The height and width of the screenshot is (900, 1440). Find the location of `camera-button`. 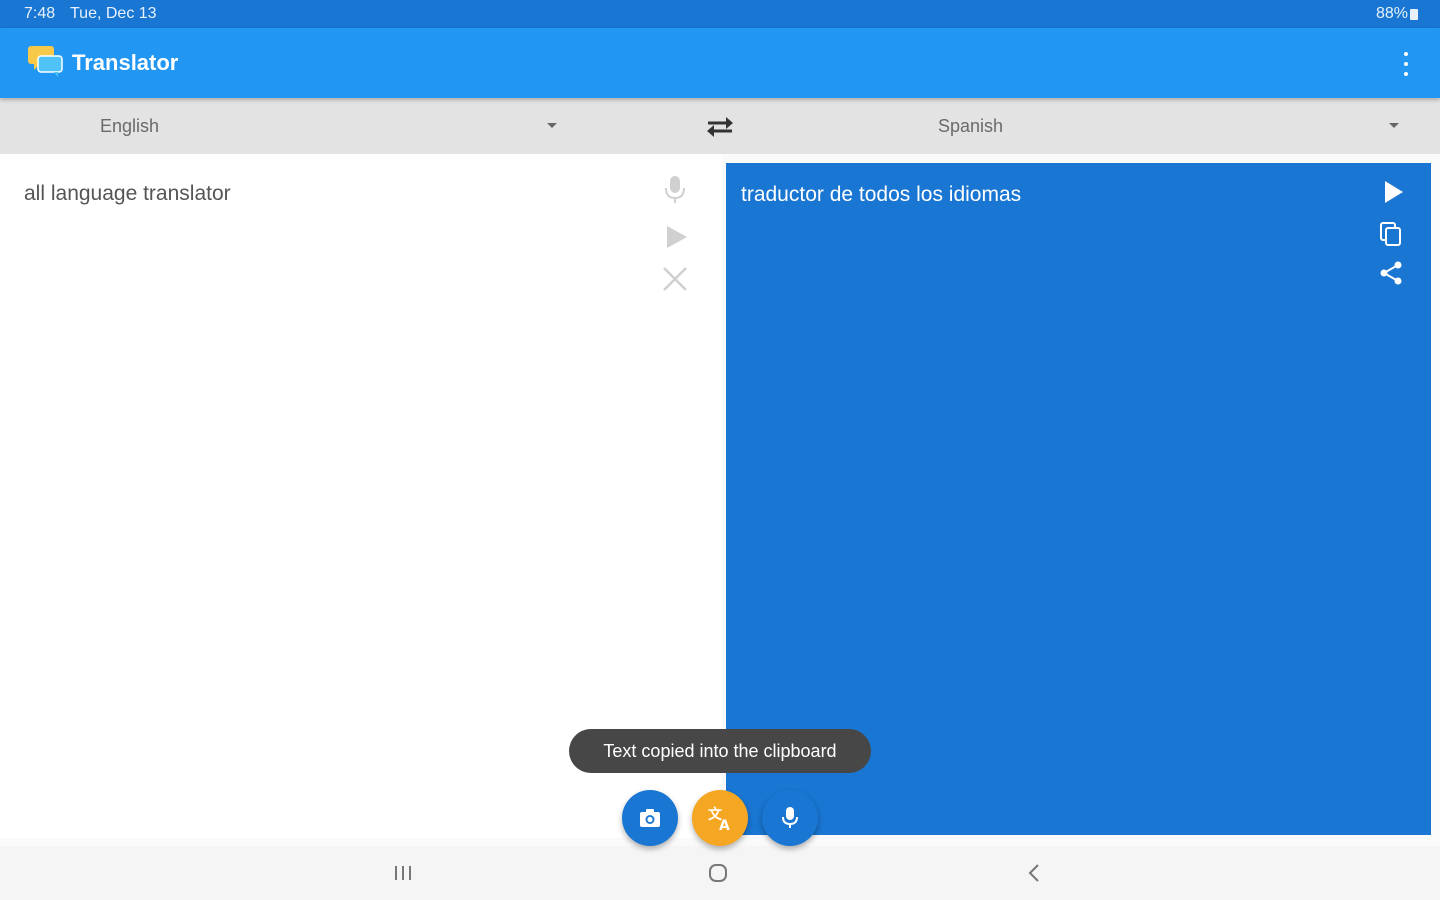

camera-button is located at coordinates (650, 818).